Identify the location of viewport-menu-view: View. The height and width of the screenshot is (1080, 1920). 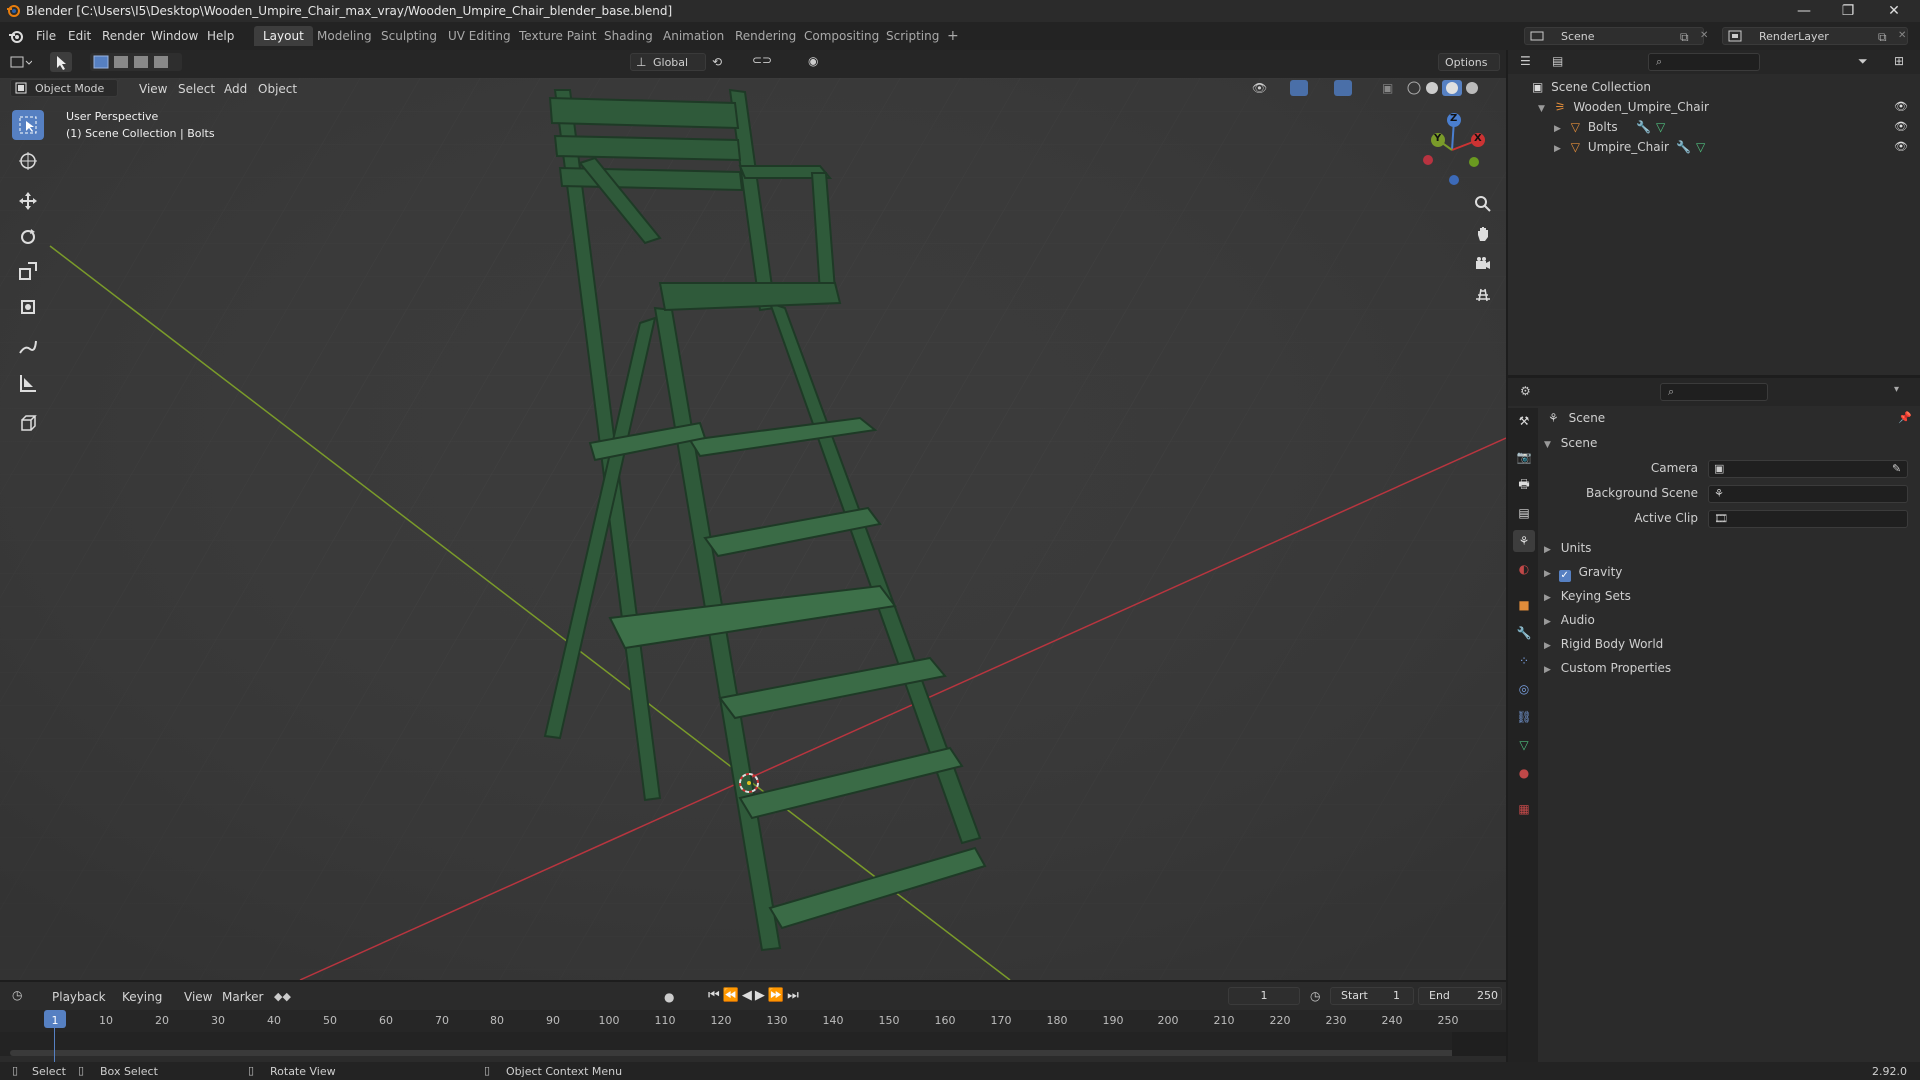
(153, 89).